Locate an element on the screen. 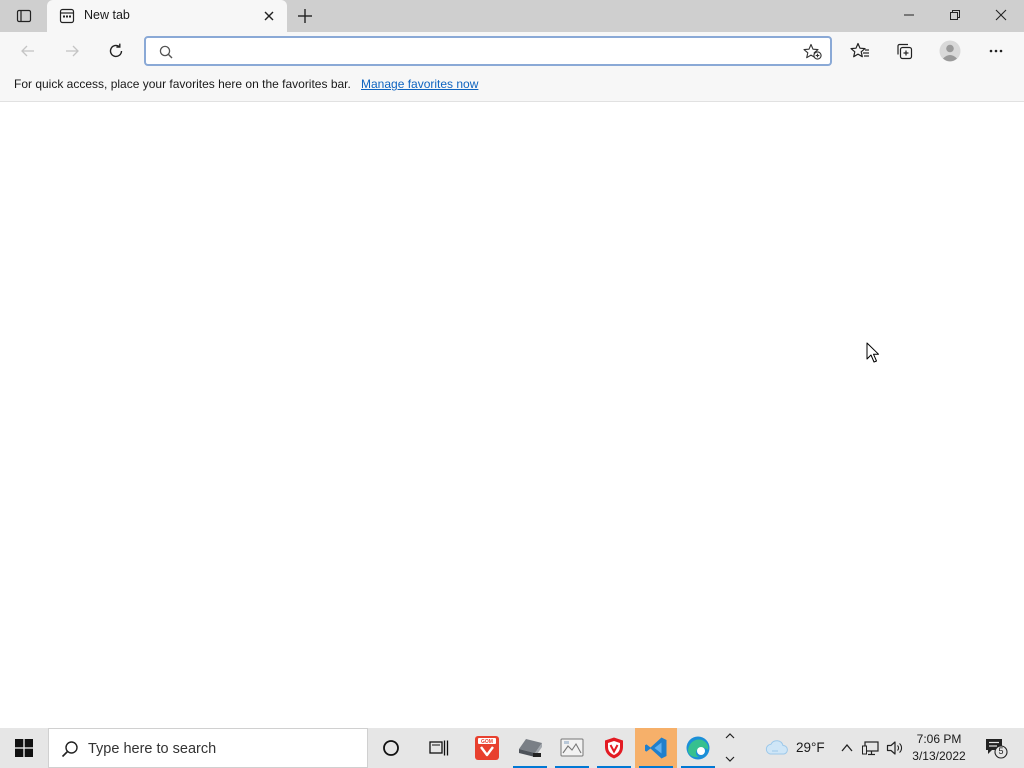 The image size is (1024, 768). tab-new-tab: New tab is located at coordinates (167, 16).